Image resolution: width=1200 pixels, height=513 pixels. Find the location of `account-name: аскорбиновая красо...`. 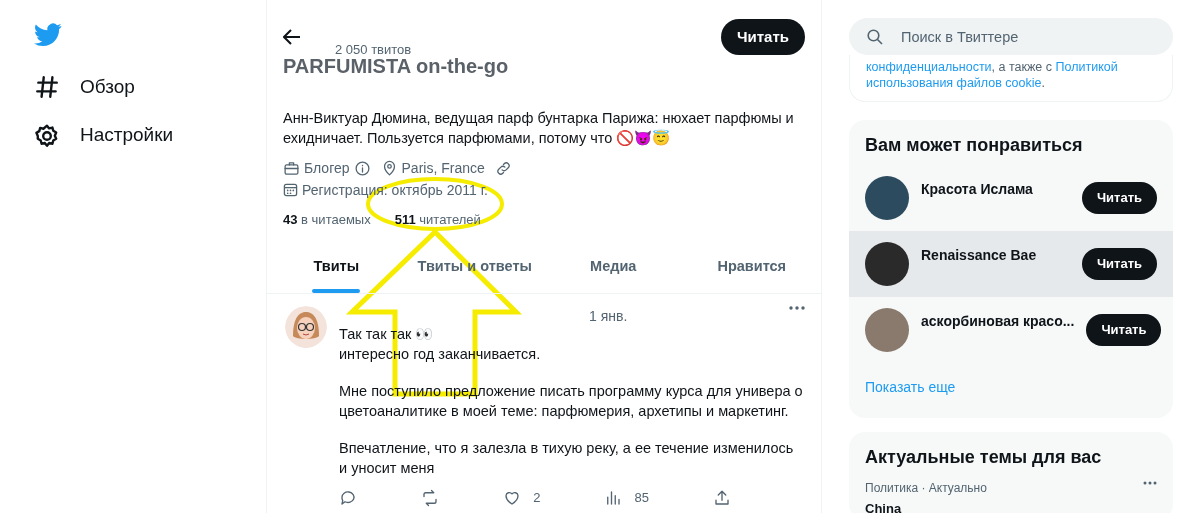

account-name: аскорбиновая красо... is located at coordinates (998, 321).